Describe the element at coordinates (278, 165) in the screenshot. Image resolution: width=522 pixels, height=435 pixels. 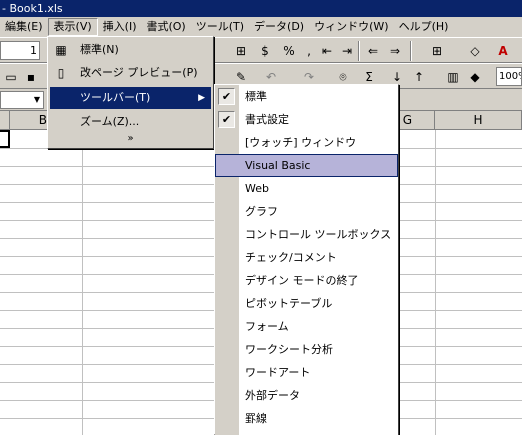
I see `toolbar-item-label: Visual Basic` at that location.